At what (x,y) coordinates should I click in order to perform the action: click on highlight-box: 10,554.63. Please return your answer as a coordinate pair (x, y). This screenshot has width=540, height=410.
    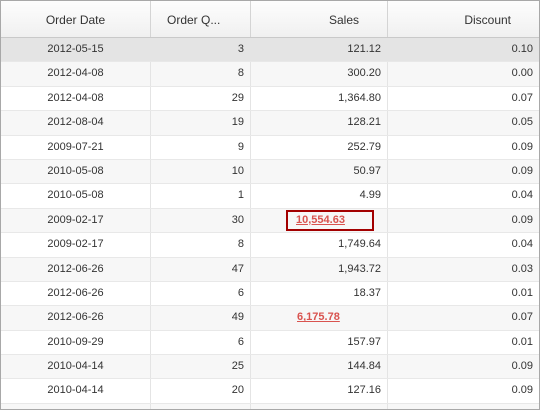
    Looking at the image, I should click on (330, 220).